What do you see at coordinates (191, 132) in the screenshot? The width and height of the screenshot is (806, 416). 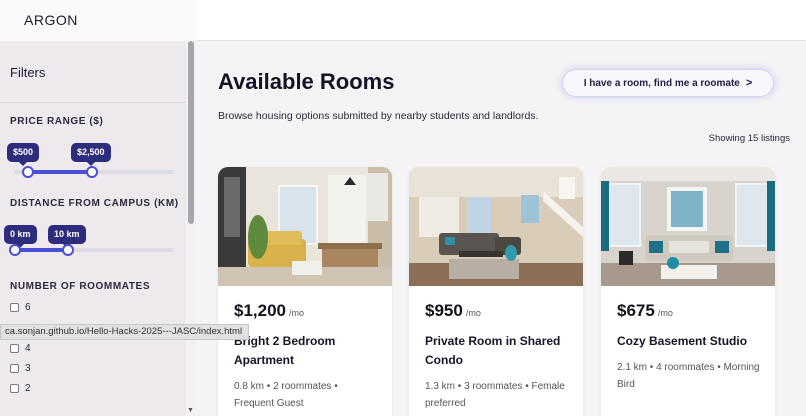 I see `scroll-thumb` at bounding box center [191, 132].